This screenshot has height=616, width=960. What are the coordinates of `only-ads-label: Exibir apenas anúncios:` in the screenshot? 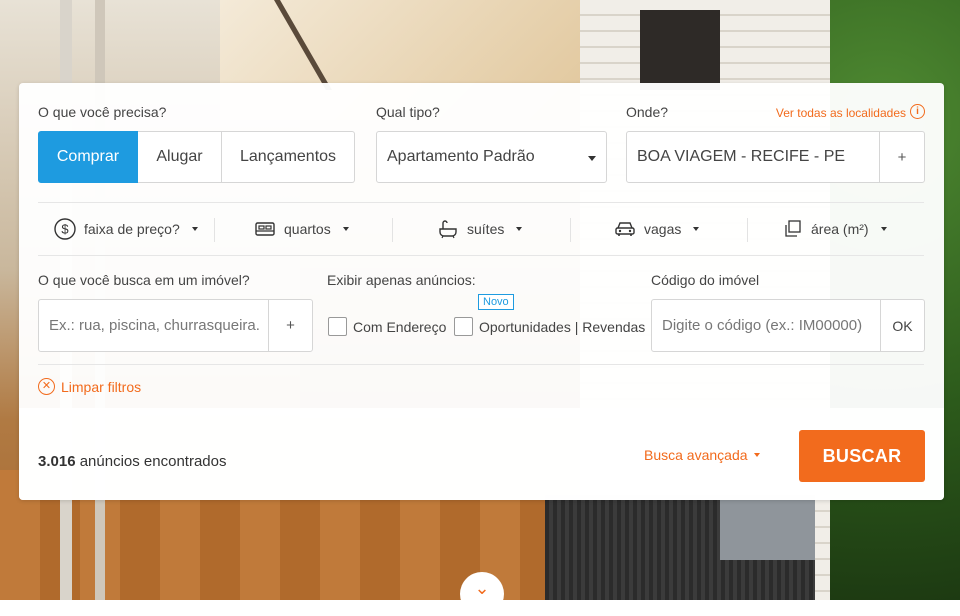 It's located at (401, 280).